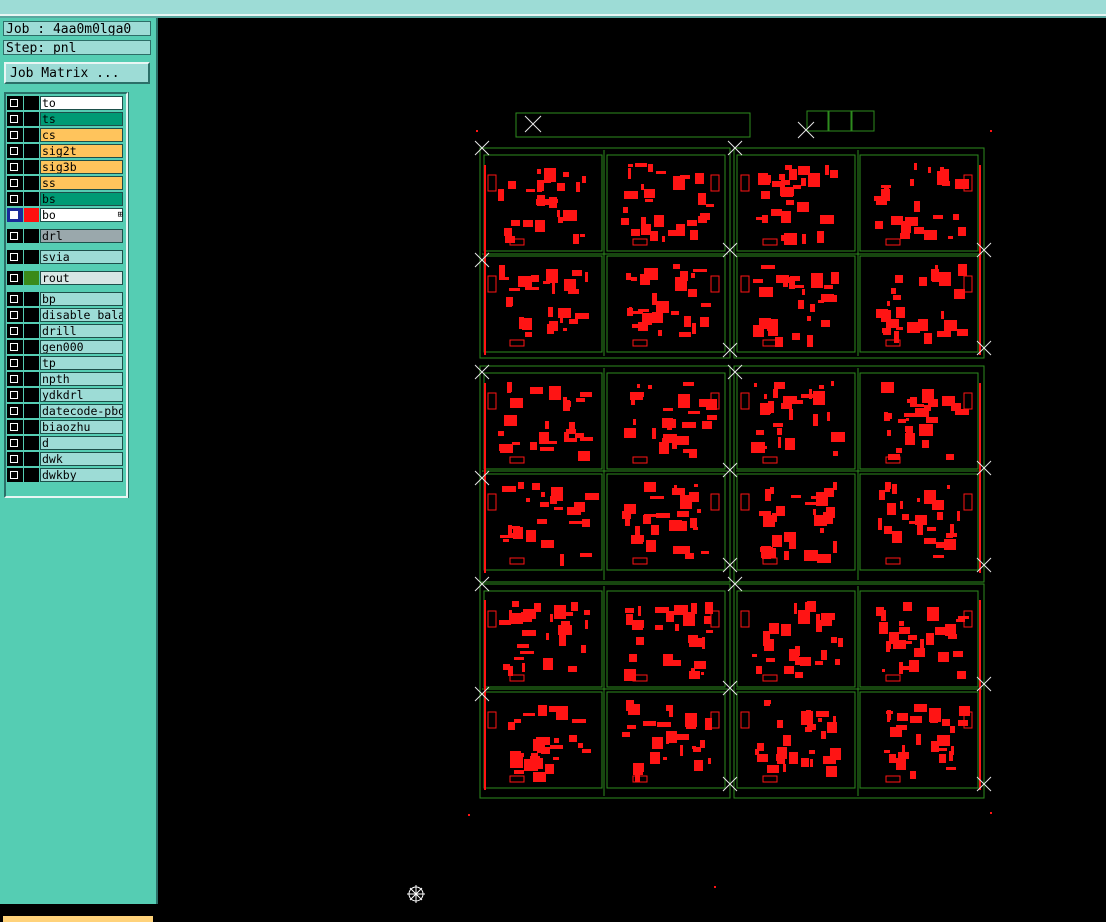  I want to click on layer-name: bs, so click(81, 199).